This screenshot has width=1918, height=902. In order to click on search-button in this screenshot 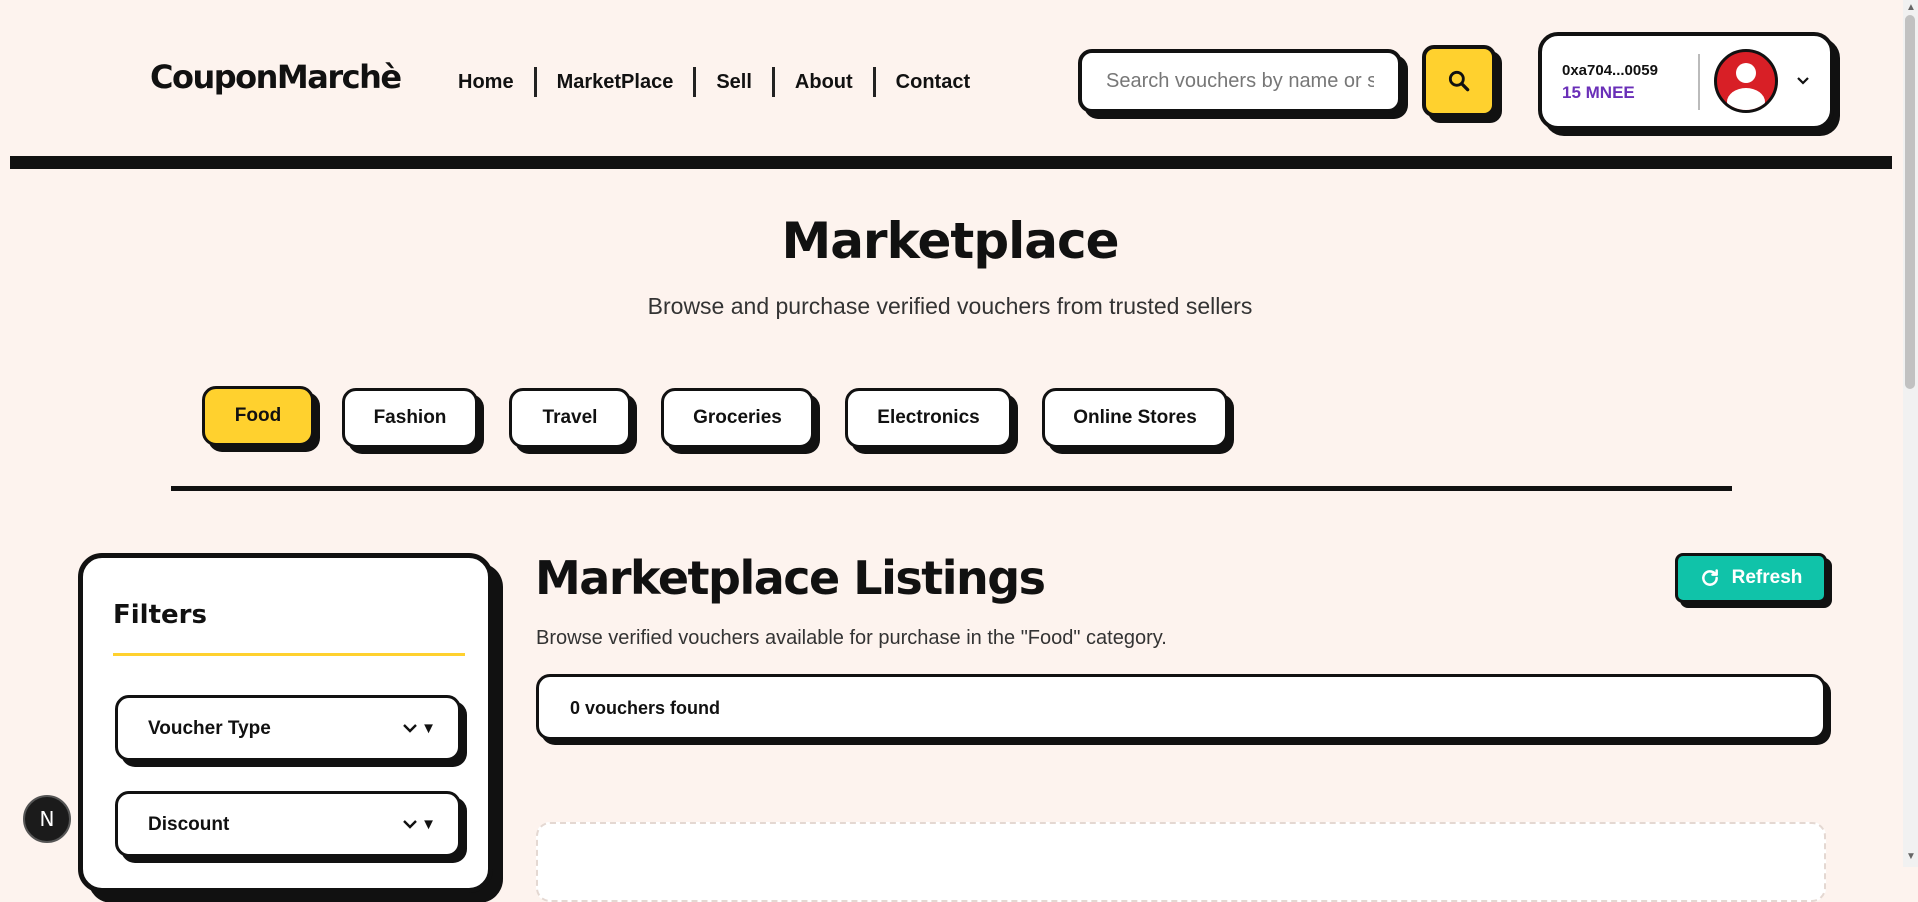, I will do `click(1459, 81)`.